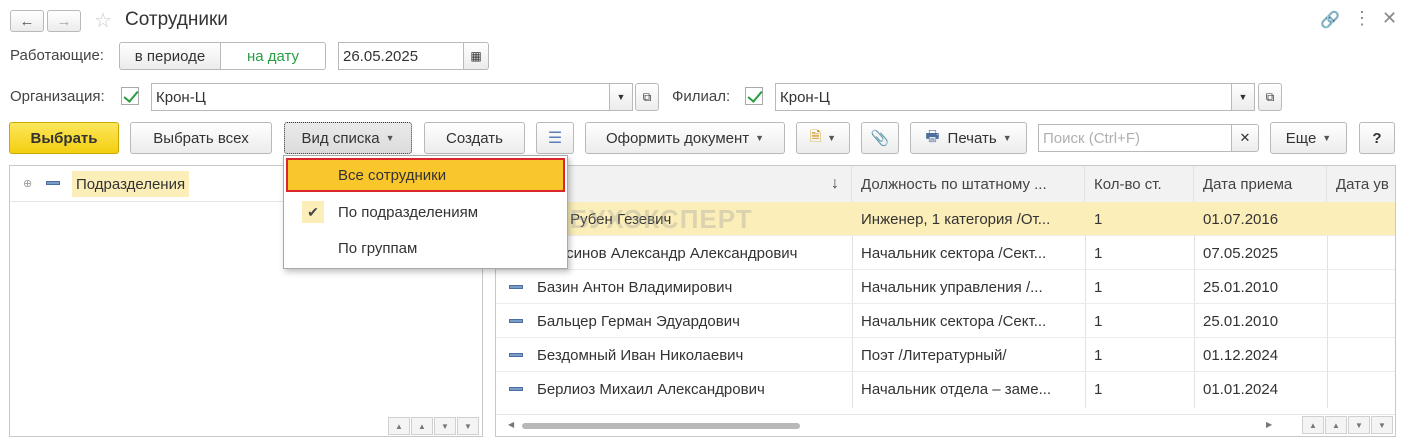 Image resolution: width=1403 pixels, height=447 pixels. What do you see at coordinates (273, 56) in the screenshot?
I see `period-option-on-date: на дату` at bounding box center [273, 56].